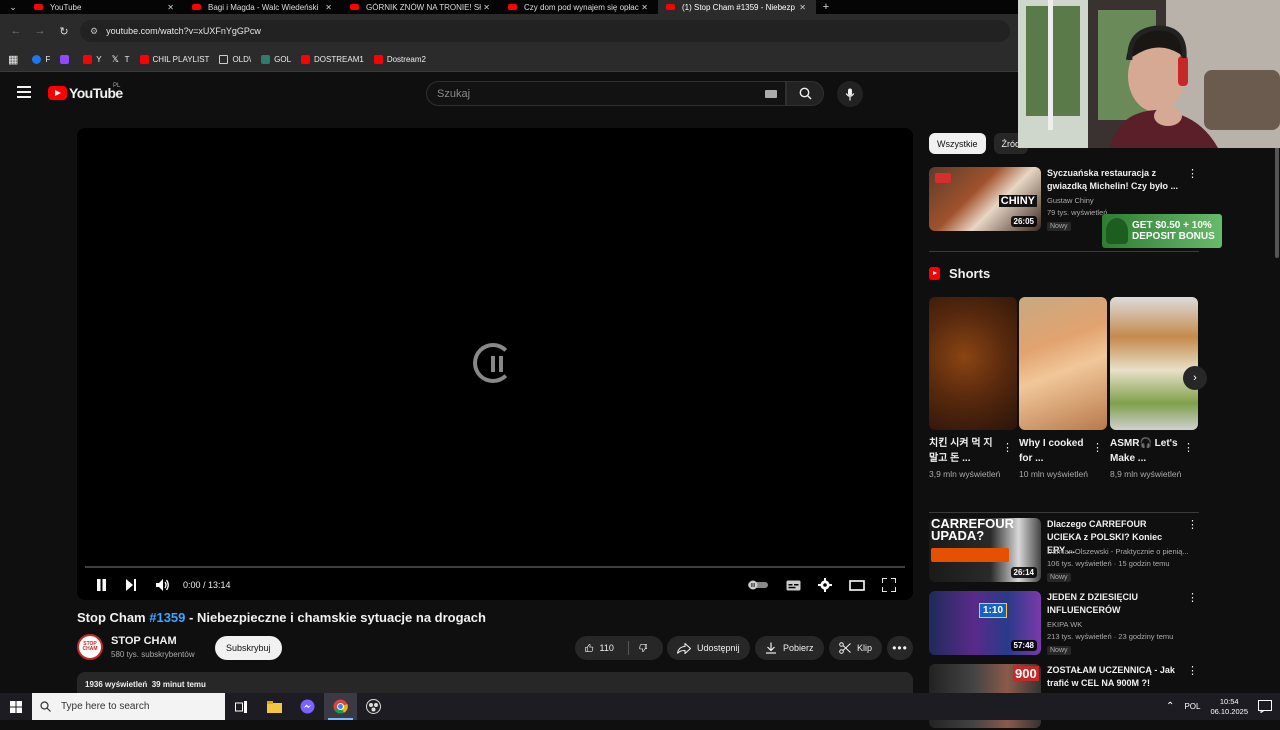  Describe the element at coordinates (805, 93) in the screenshot. I see `search-button` at that location.